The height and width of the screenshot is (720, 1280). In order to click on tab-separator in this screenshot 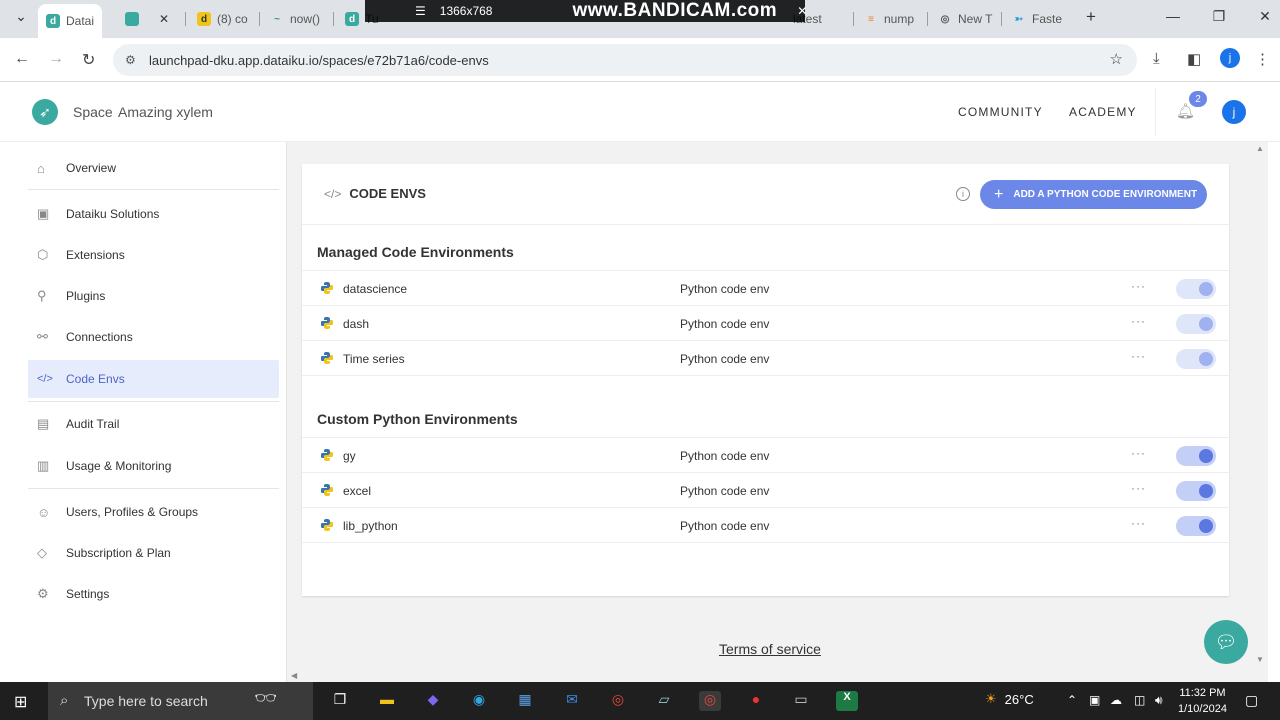, I will do `click(853, 19)`.